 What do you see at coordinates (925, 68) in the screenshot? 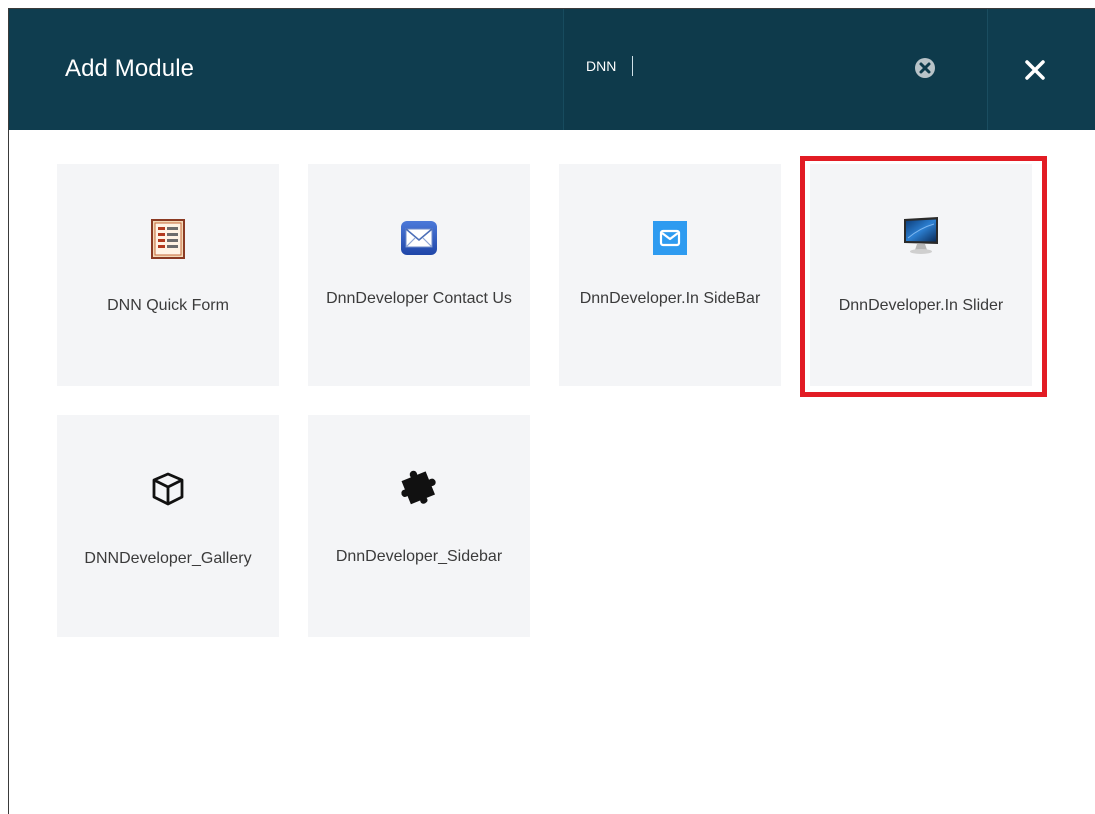
I see `clear-search-icon` at bounding box center [925, 68].